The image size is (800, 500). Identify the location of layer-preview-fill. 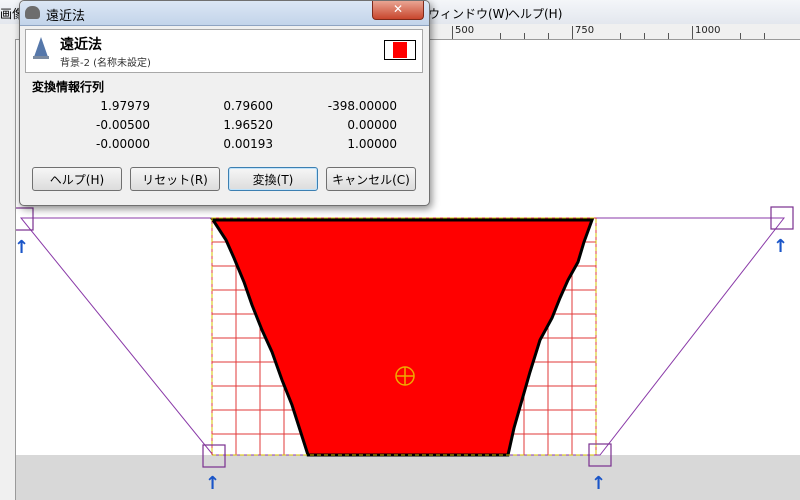
(400, 50).